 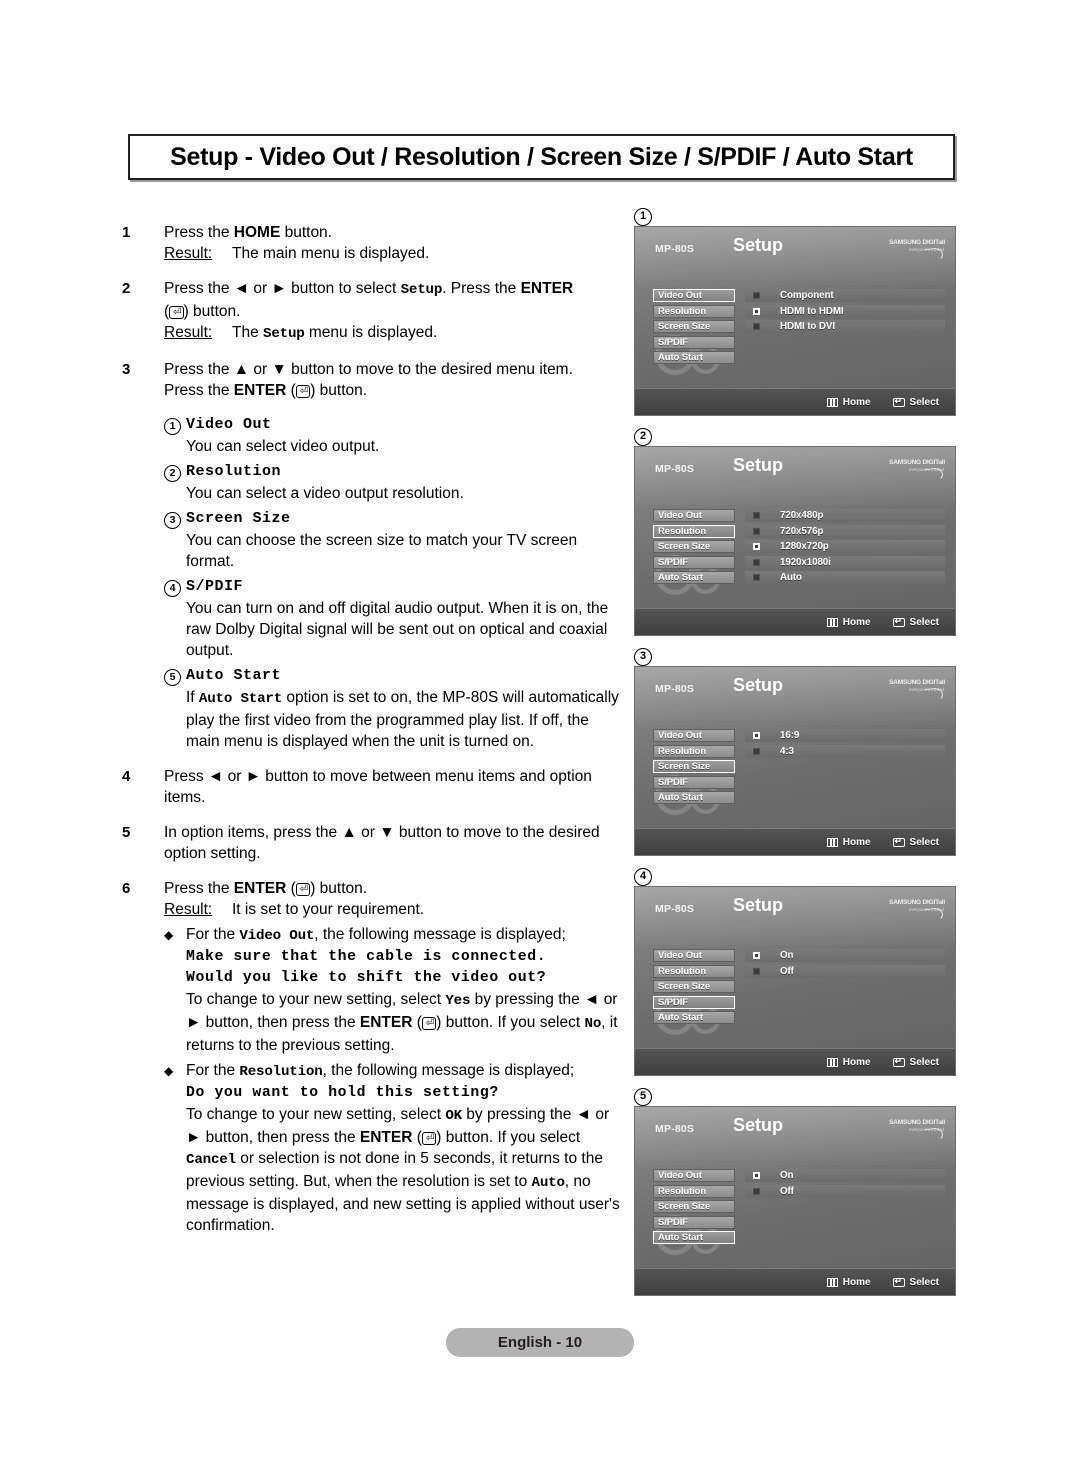 What do you see at coordinates (366, 957) in the screenshot?
I see `dialog-message-line-1: Make sure that the cable is connected.` at bounding box center [366, 957].